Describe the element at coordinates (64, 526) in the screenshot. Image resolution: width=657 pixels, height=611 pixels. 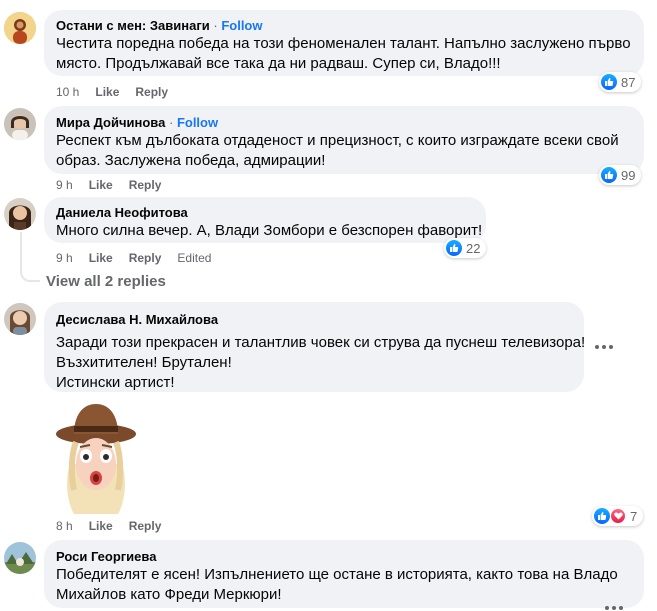
I see `comment-timestamp: 8 h` at that location.